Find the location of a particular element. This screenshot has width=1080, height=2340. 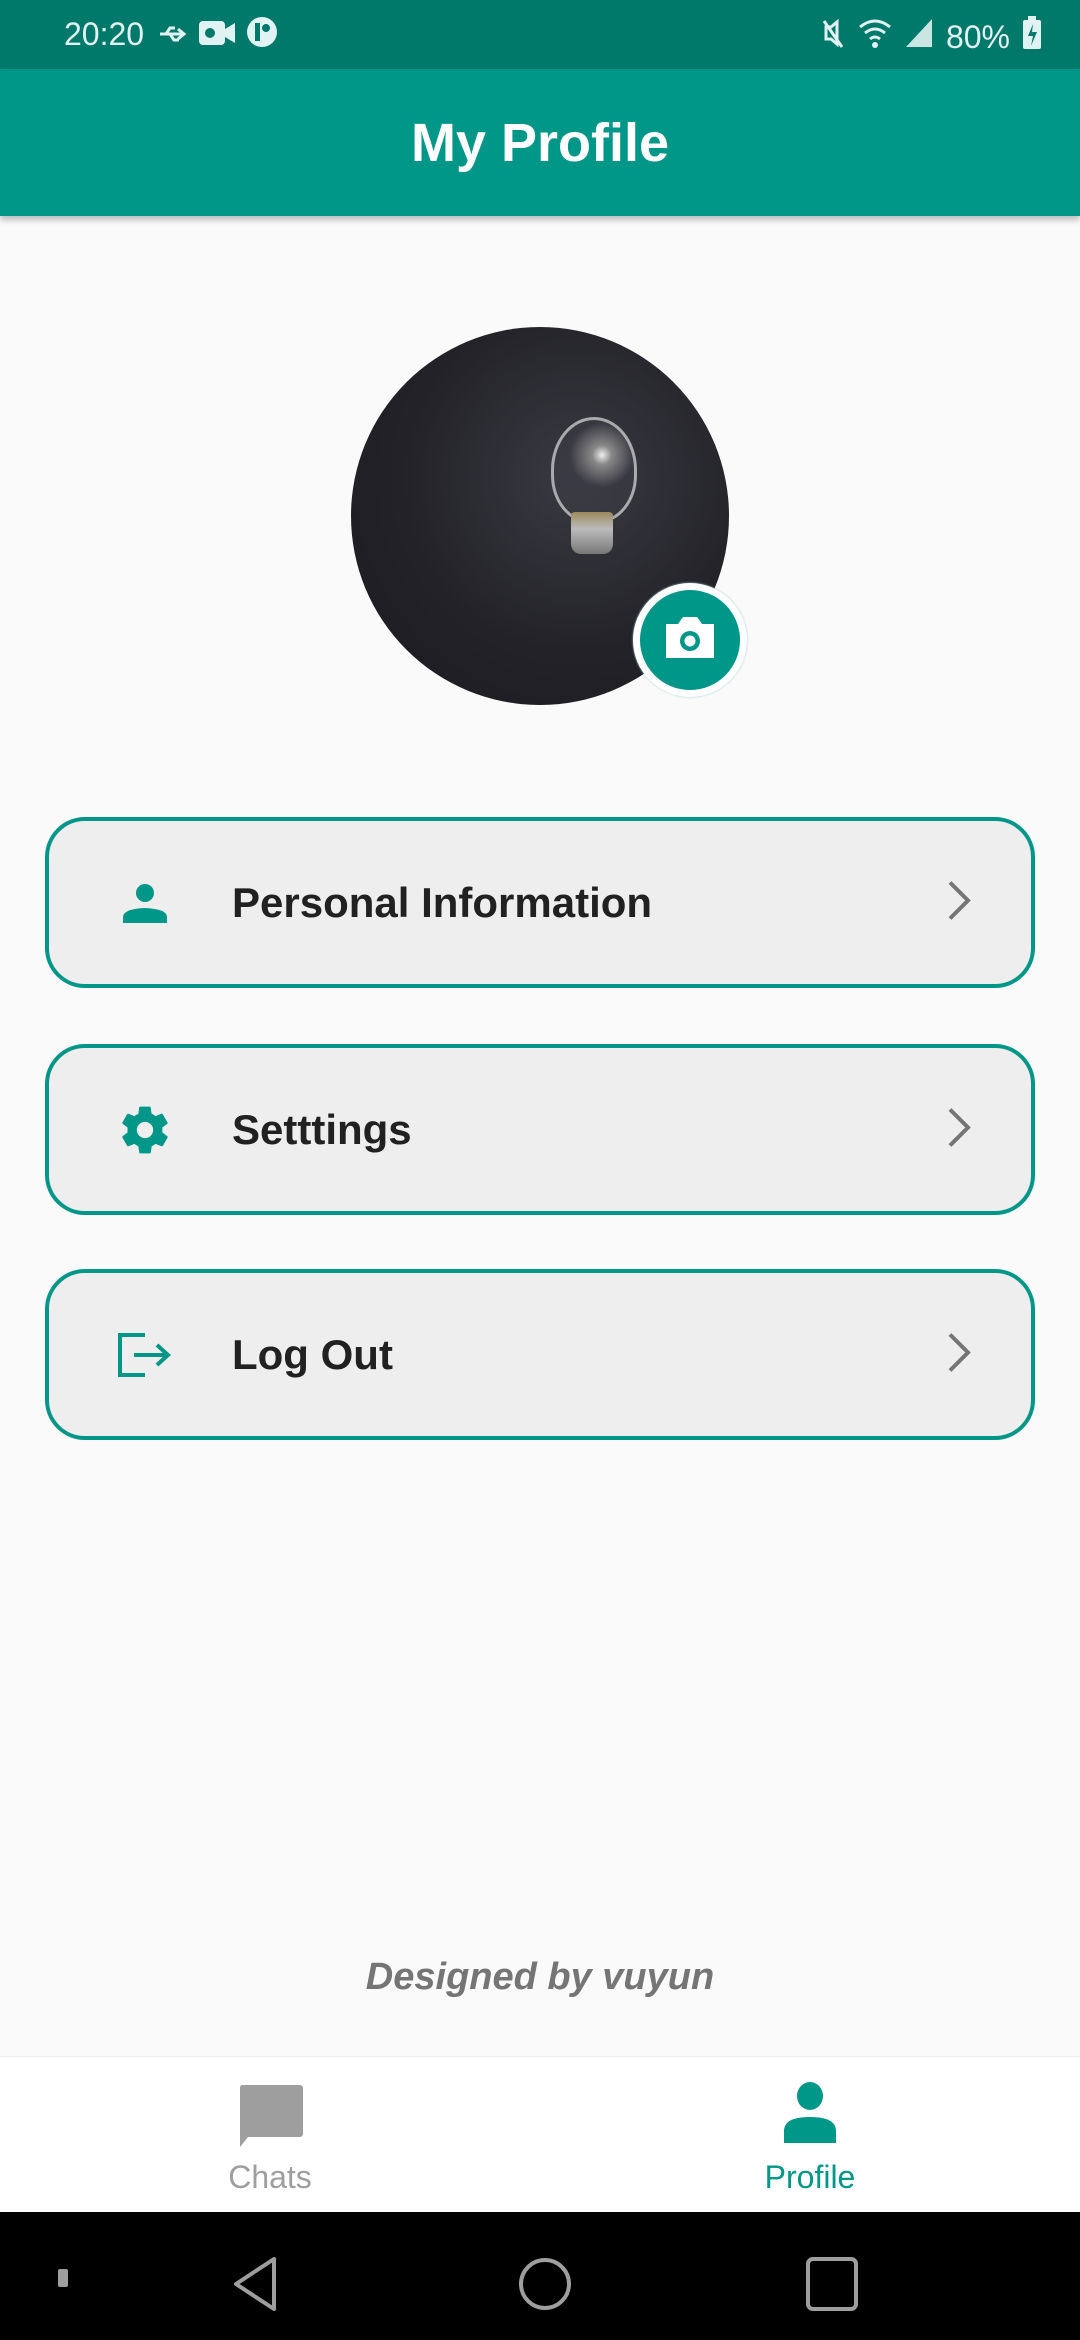

video-camera-icon is located at coordinates (217, 36).